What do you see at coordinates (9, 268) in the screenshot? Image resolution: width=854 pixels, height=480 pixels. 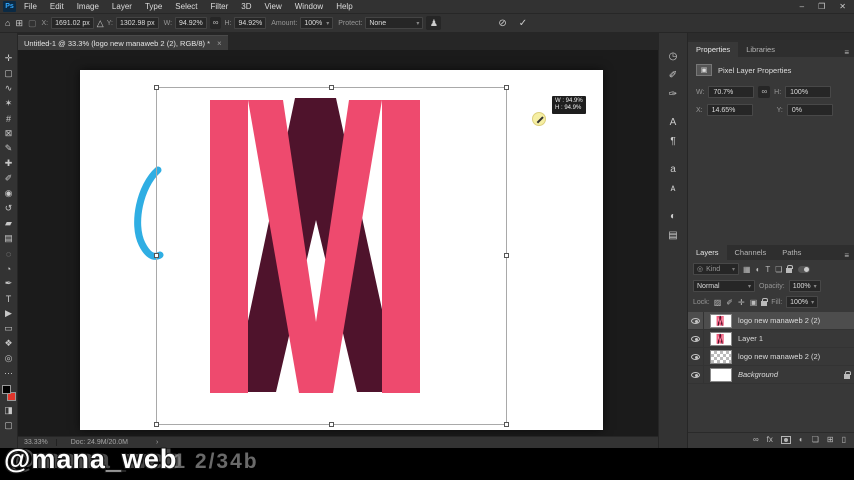 I see `dodge-tool: ◔` at bounding box center [9, 268].